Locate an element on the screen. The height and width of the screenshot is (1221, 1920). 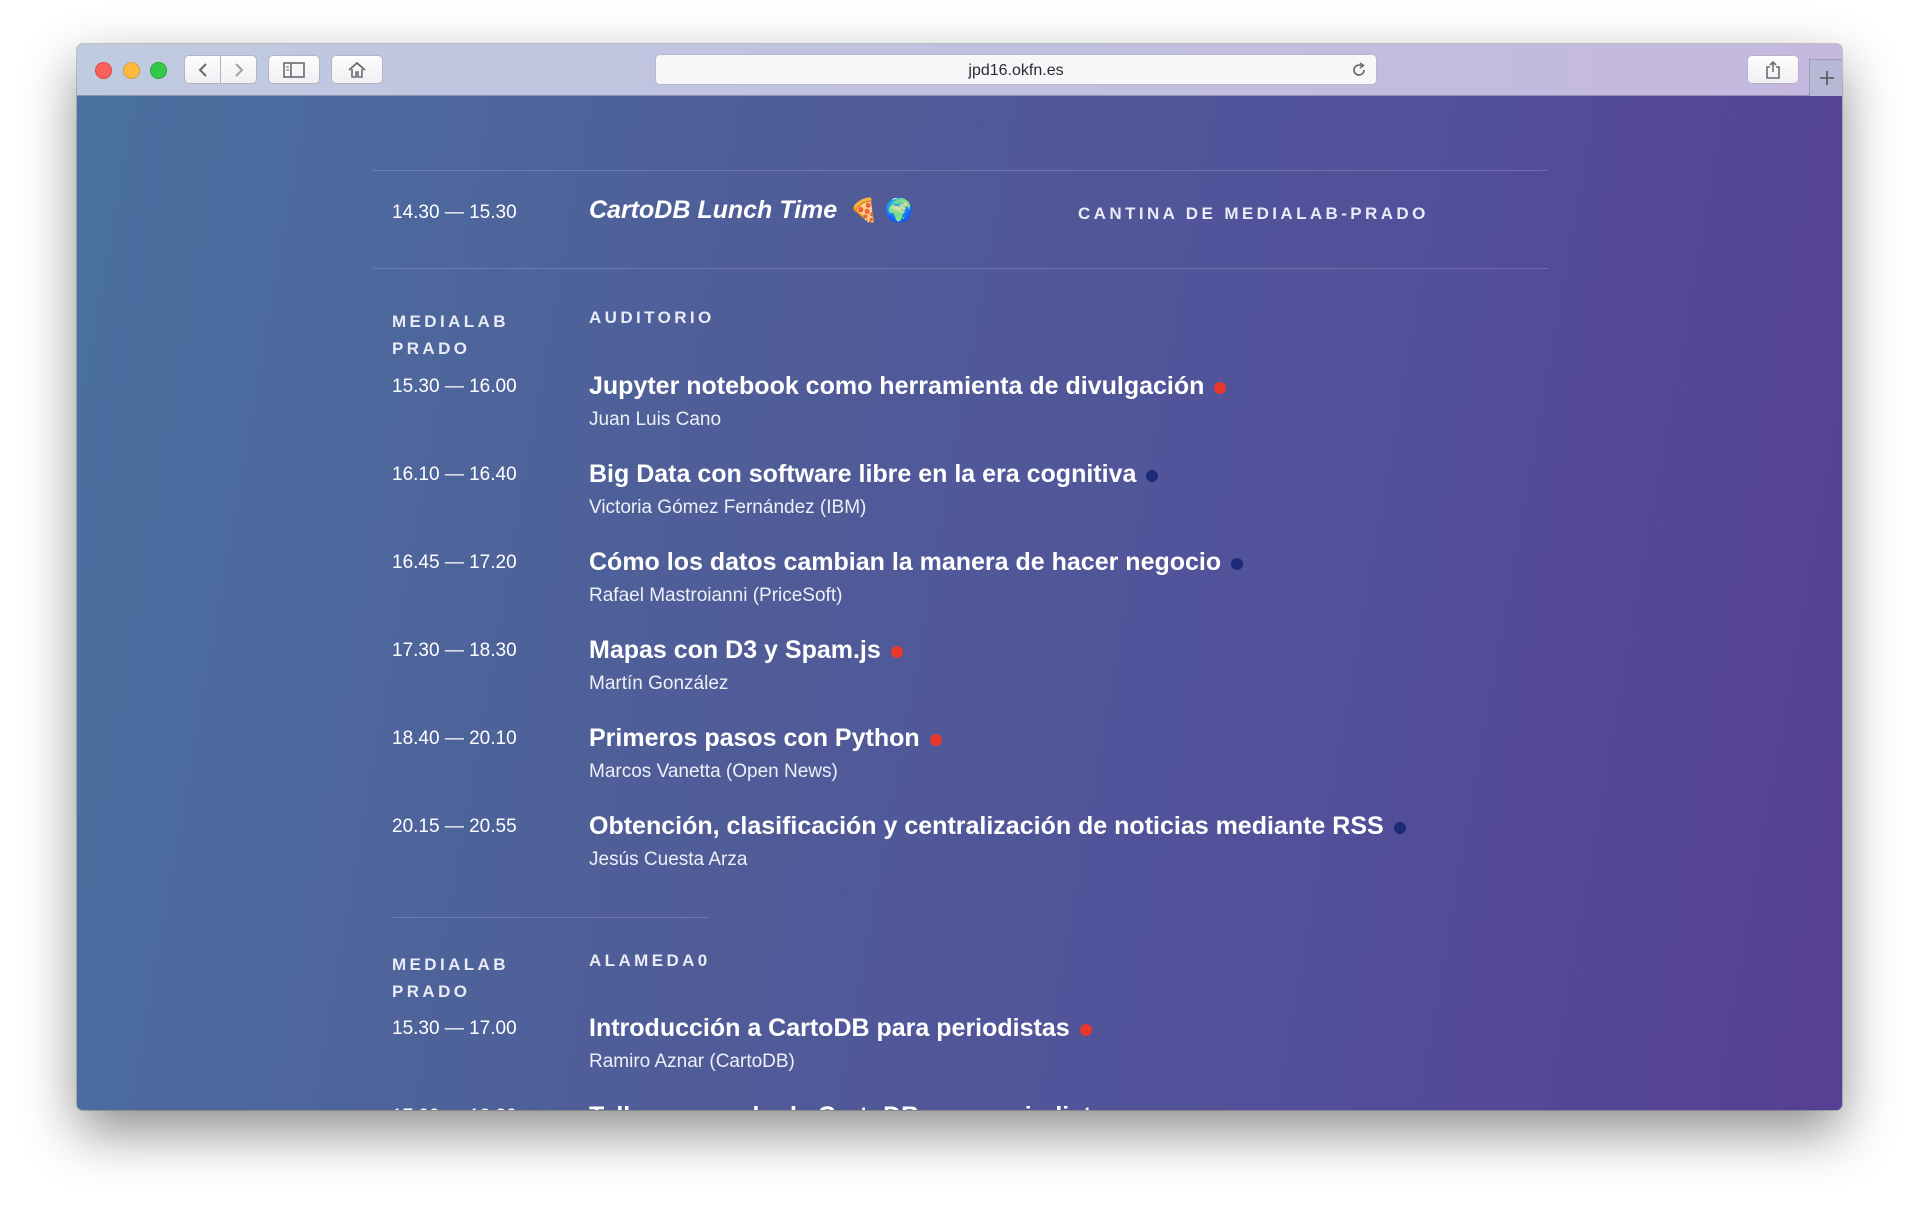
talk-speaker: Rafael Mastroianni (PriceSoft) is located at coordinates (716, 595).